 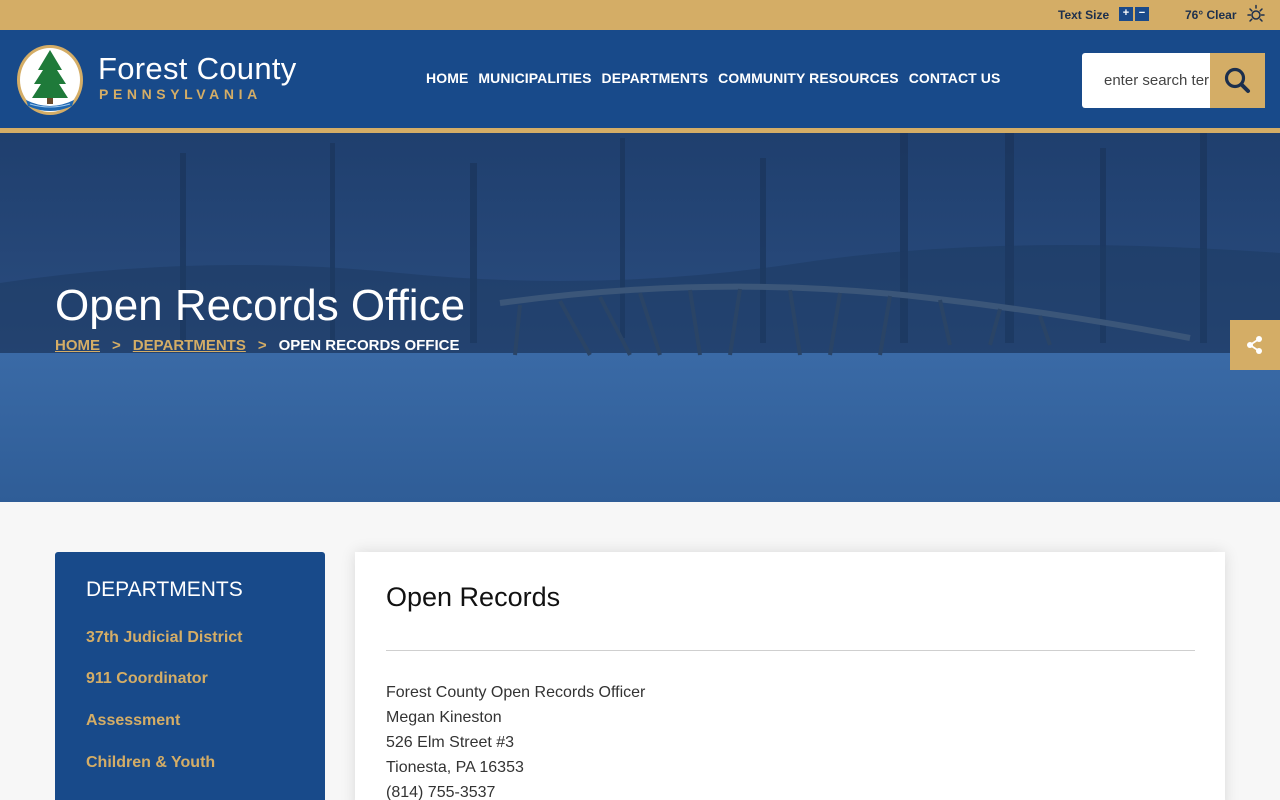 I want to click on sidebar-item-assessment: Assessment, so click(x=133, y=721).